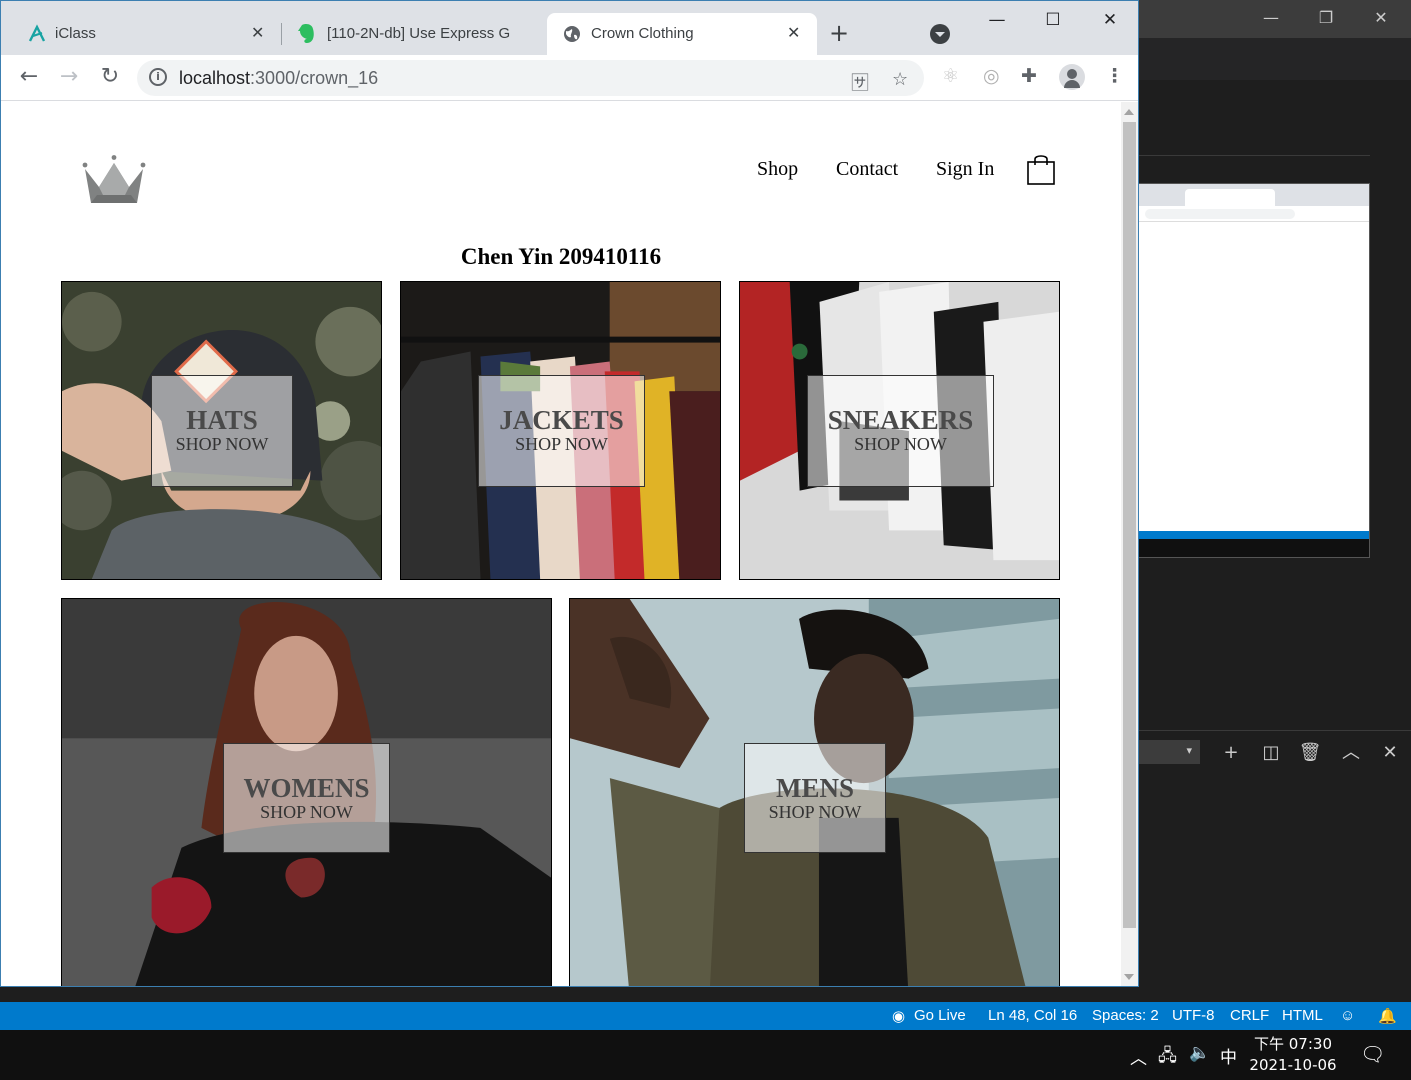 This screenshot has width=1411, height=1080. I want to click on maximize-icon: ☐, so click(1053, 20).